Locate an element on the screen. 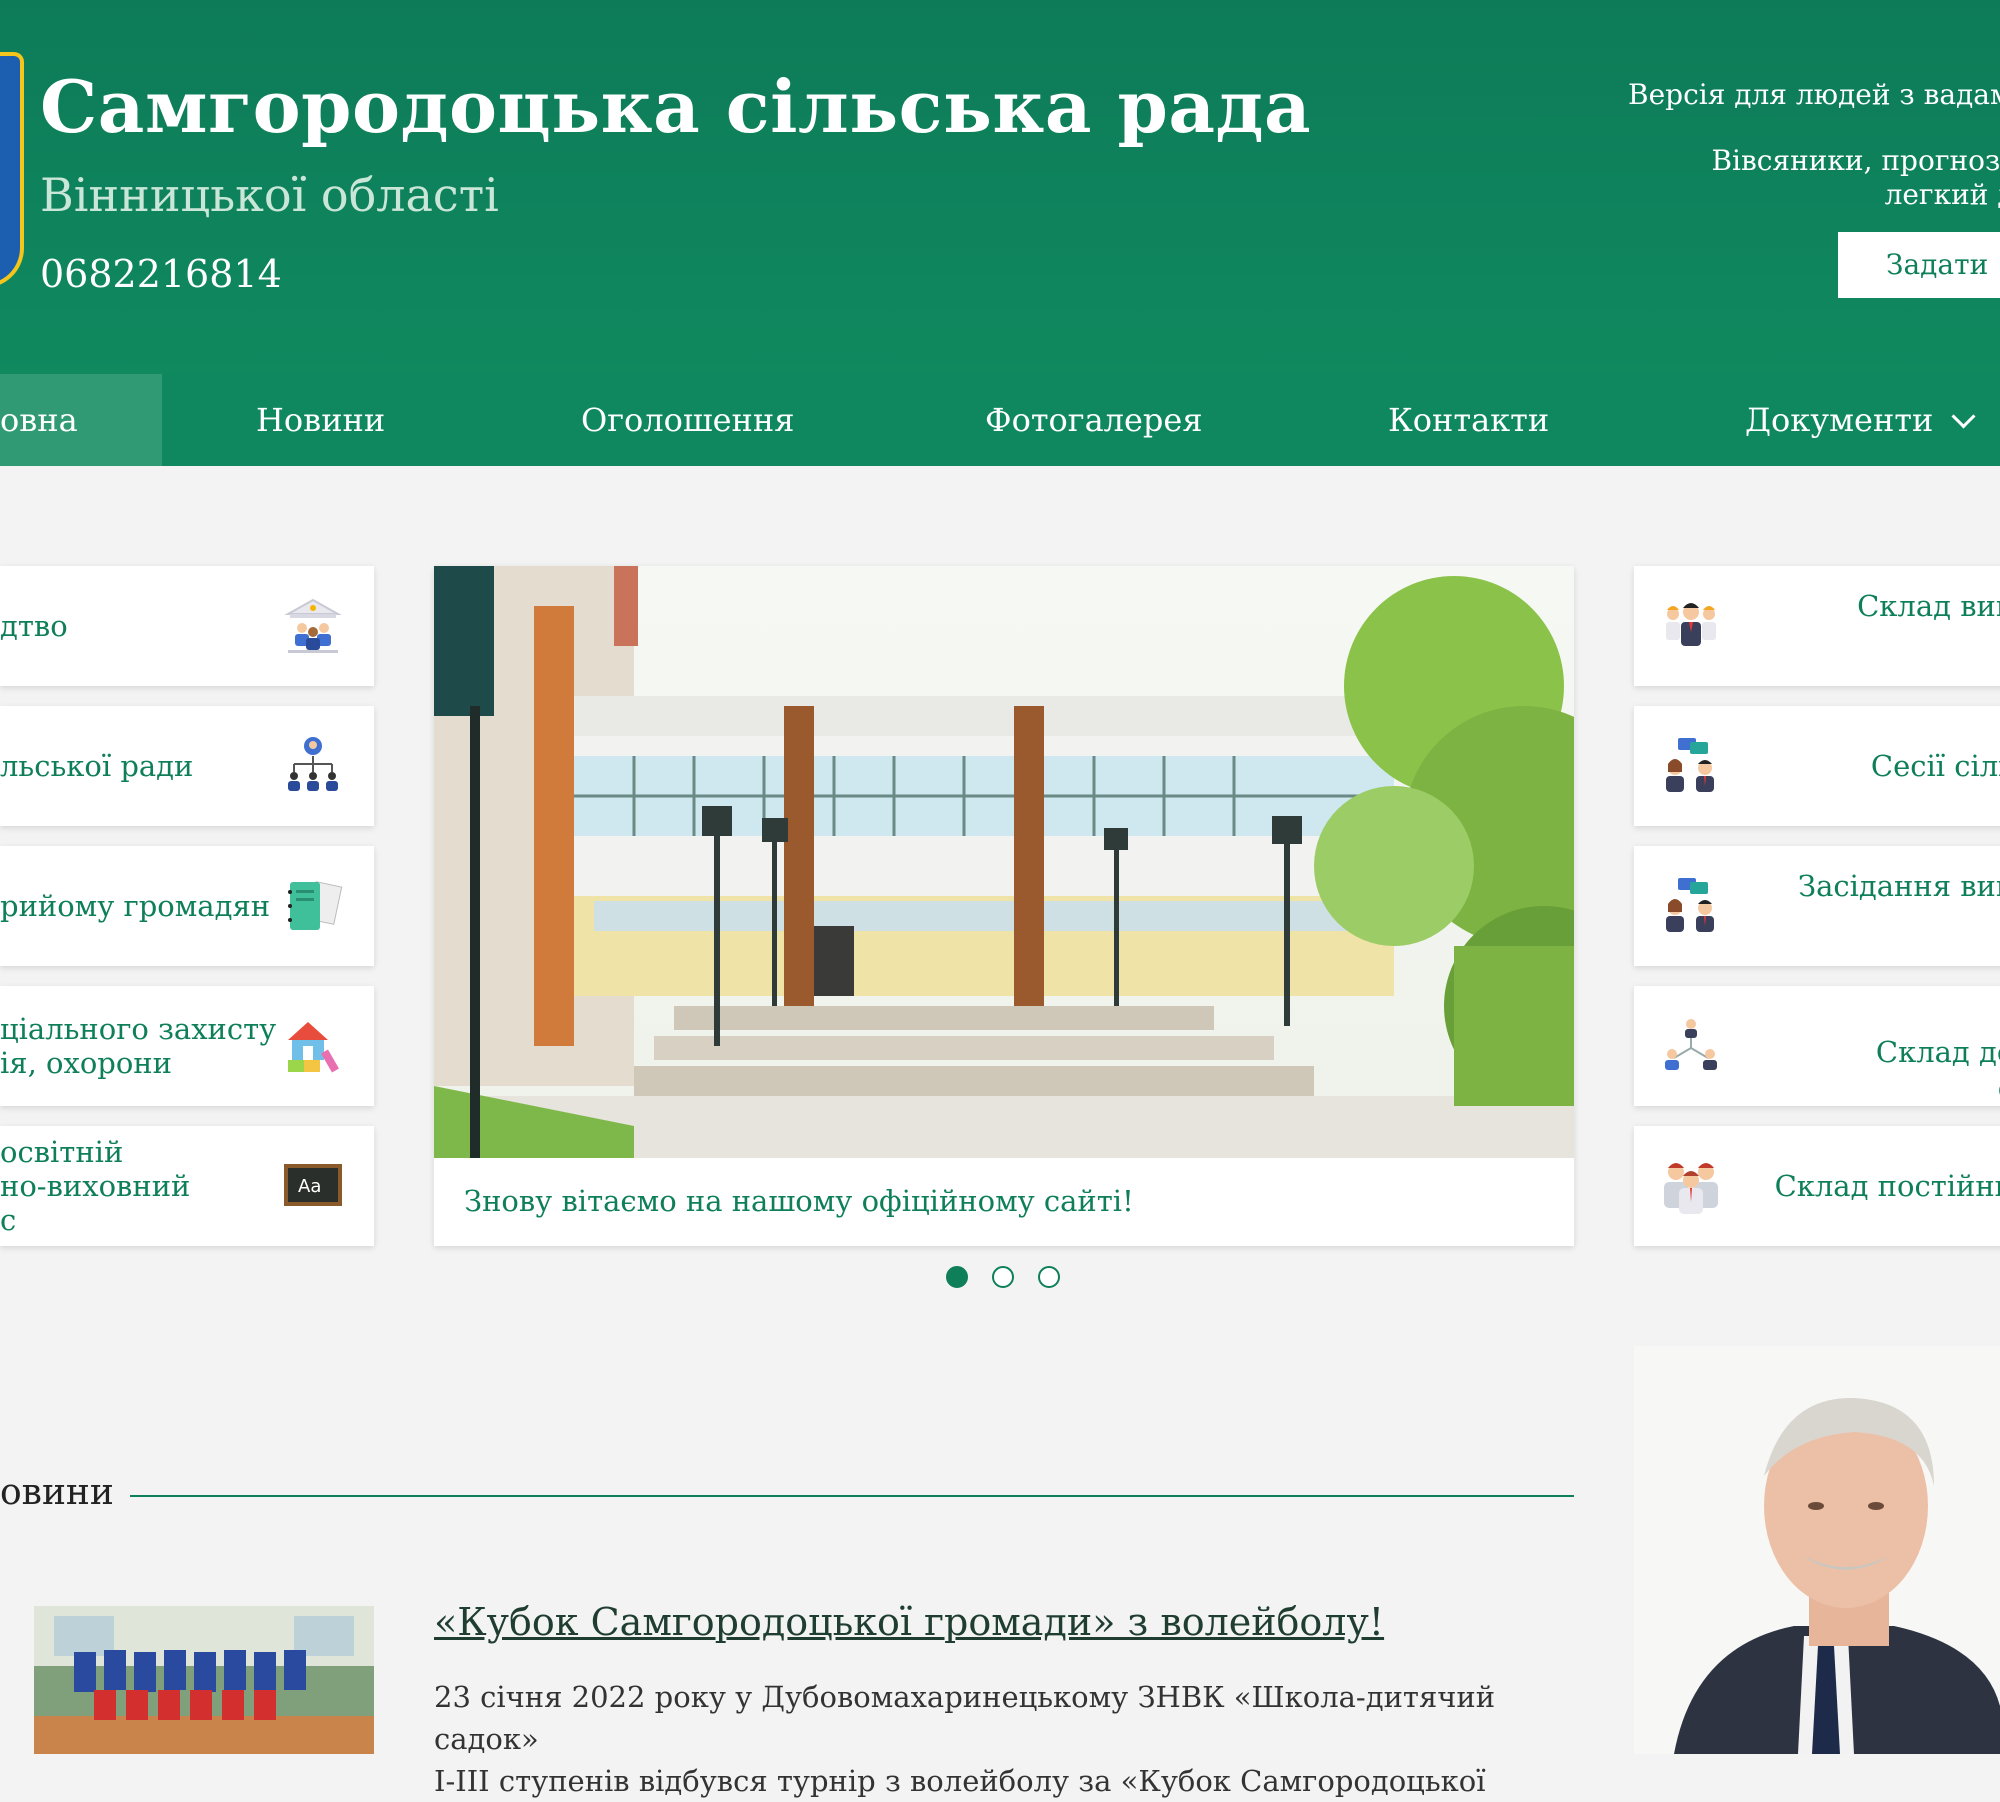 This screenshot has height=1802, width=2000. nav-item-label: Фотогалерея is located at coordinates (1094, 420).